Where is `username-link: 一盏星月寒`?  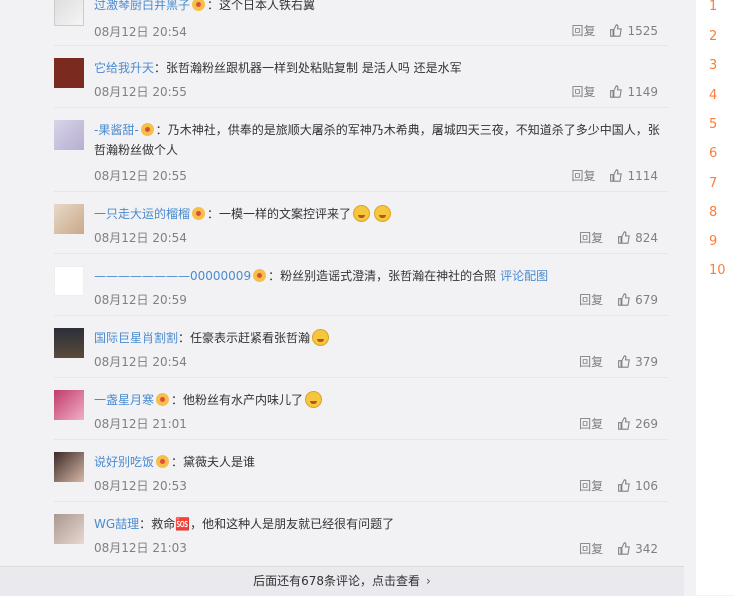
username-link: 一盏星月寒 is located at coordinates (124, 400).